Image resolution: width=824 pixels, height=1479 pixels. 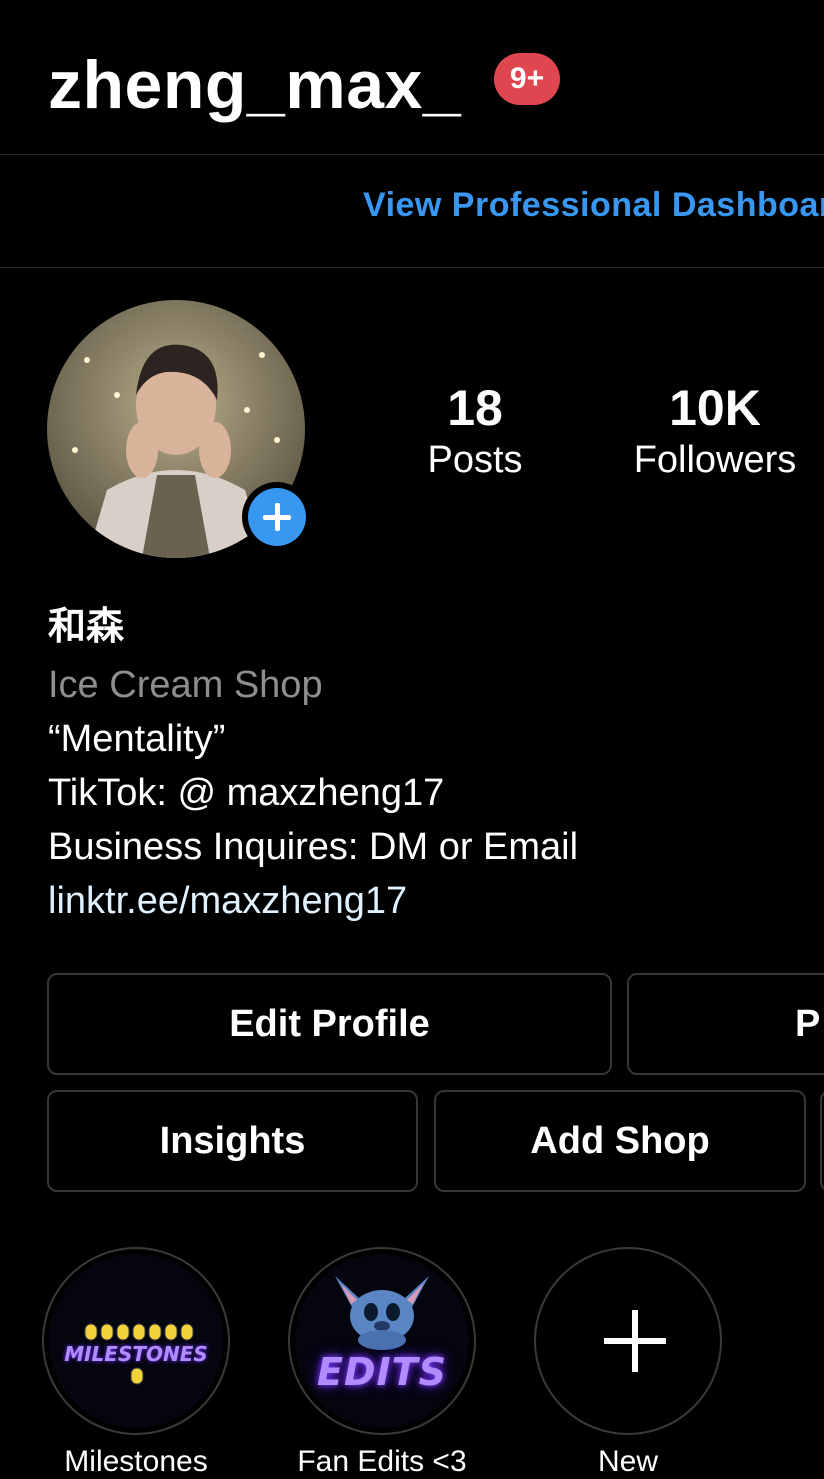 What do you see at coordinates (227, 901) in the screenshot?
I see `bio-link: linktr.ee/maxzheng17` at bounding box center [227, 901].